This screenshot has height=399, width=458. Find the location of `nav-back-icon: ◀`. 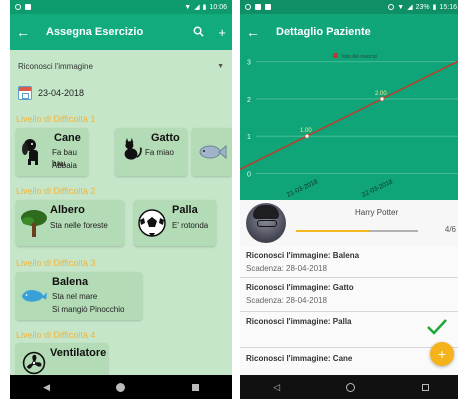

nav-back-icon: ◀ is located at coordinates (46, 387).